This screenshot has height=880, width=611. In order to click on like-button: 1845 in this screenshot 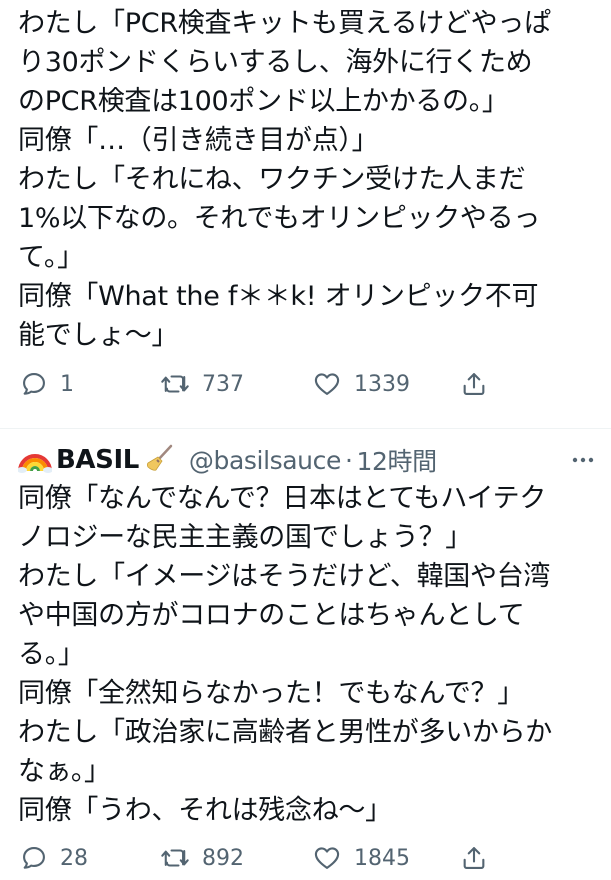, I will do `click(361, 858)`.